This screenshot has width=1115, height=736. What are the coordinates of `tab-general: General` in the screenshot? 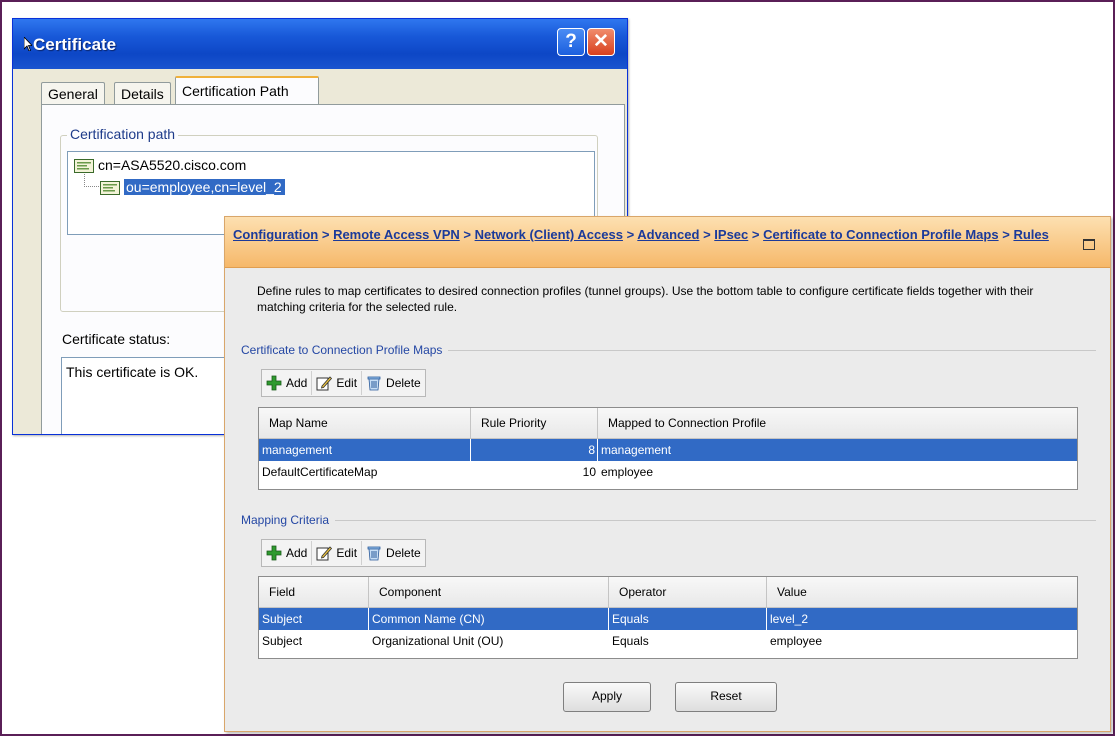 It's located at (73, 93).